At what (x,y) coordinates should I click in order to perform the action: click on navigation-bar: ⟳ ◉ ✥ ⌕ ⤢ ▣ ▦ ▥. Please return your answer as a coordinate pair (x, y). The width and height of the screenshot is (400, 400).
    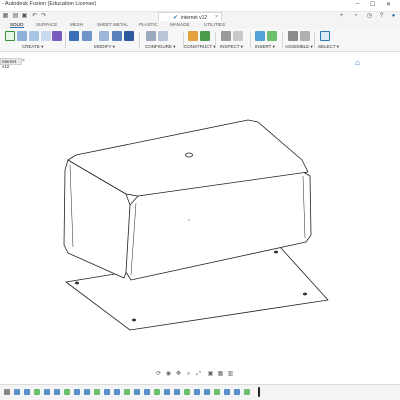
    Looking at the image, I should click on (205, 375).